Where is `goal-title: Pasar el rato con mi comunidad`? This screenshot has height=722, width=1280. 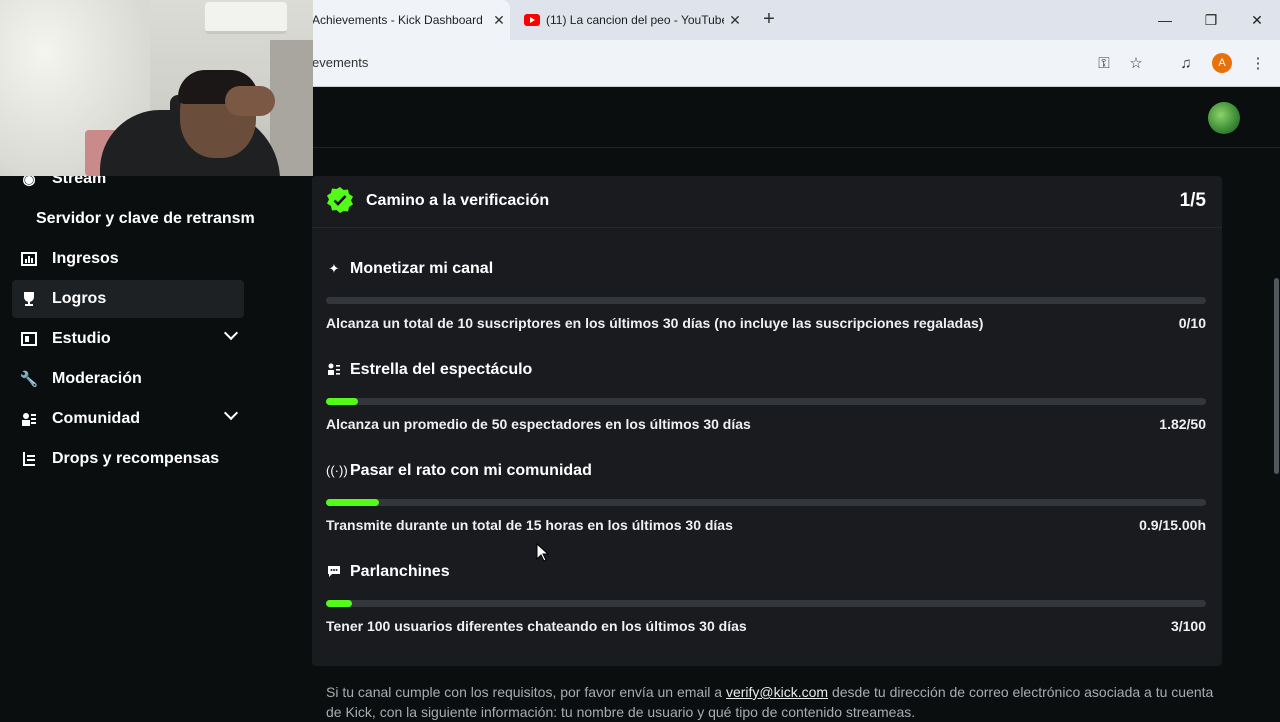
goal-title: Pasar el rato con mi comunidad is located at coordinates (471, 470).